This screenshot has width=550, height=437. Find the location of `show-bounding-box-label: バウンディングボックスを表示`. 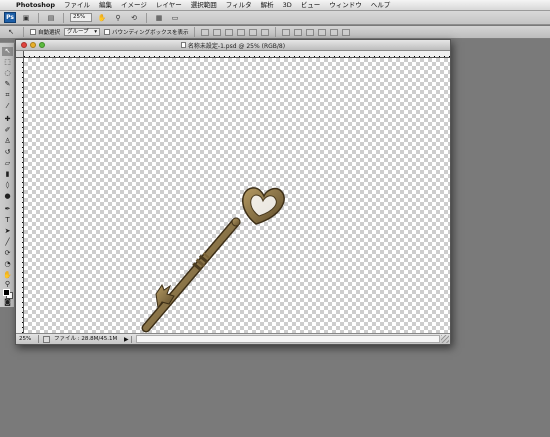

show-bounding-box-label: バウンディングボックスを表示 is located at coordinates (150, 33).